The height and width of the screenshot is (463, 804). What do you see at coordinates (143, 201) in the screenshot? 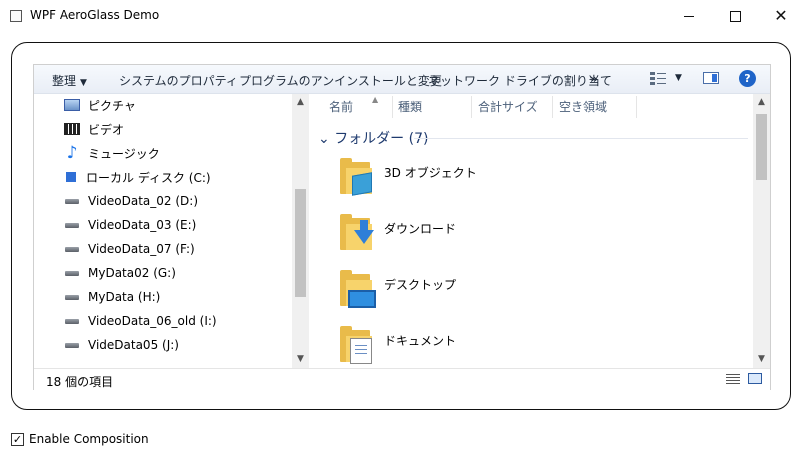
I see `nav-item-label: VideoData_02 (D:)` at bounding box center [143, 201].